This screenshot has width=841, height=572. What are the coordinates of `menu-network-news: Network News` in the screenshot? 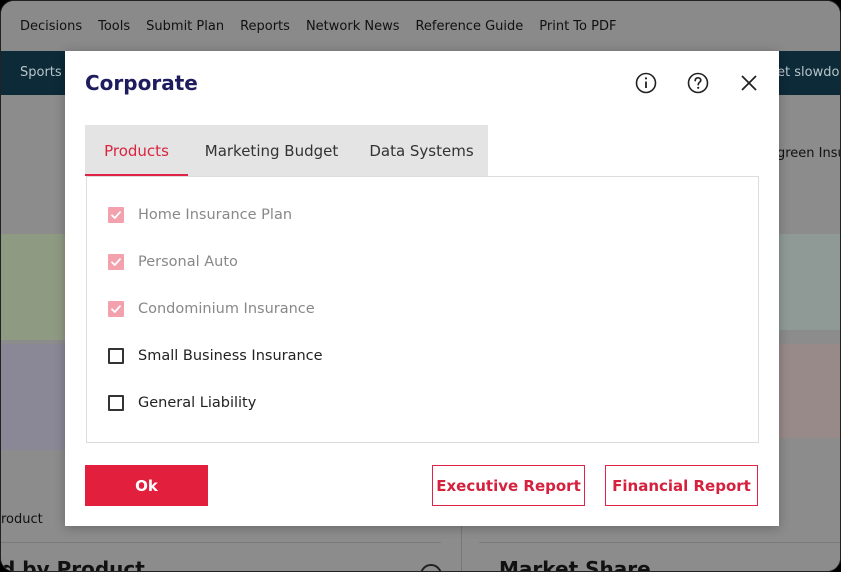 It's located at (353, 26).